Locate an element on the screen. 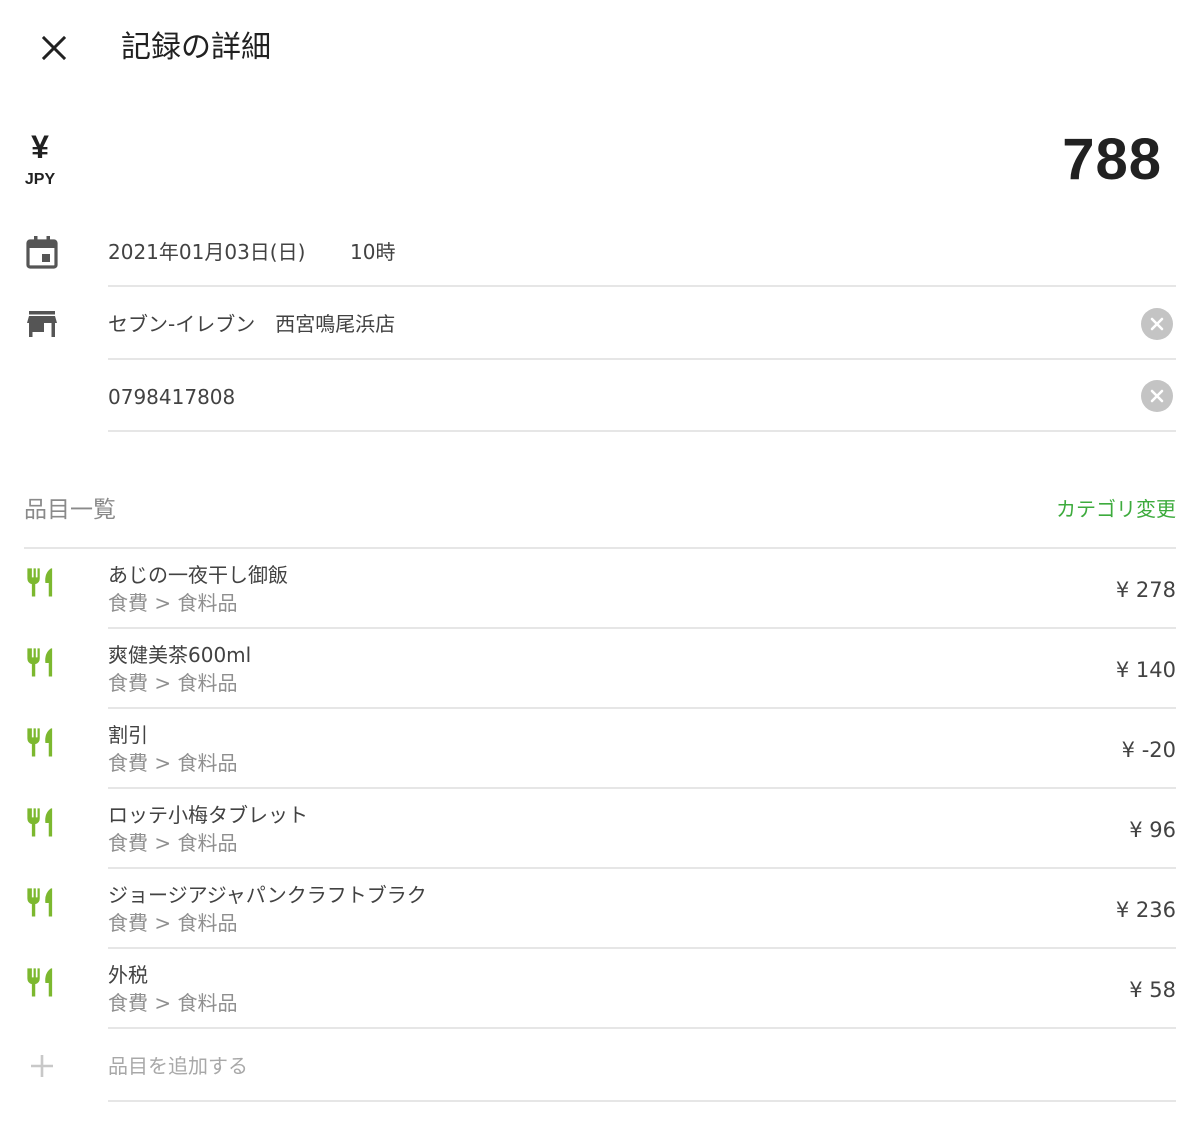  item-price: ¥ -20 is located at coordinates (1148, 750).